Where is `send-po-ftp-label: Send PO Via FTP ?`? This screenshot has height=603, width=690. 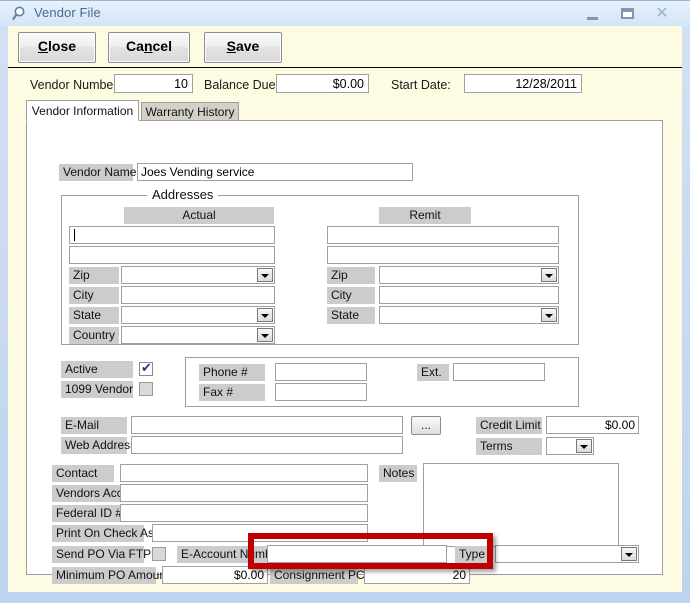 send-po-ftp-label: Send PO Via FTP ? is located at coordinates (106, 554).